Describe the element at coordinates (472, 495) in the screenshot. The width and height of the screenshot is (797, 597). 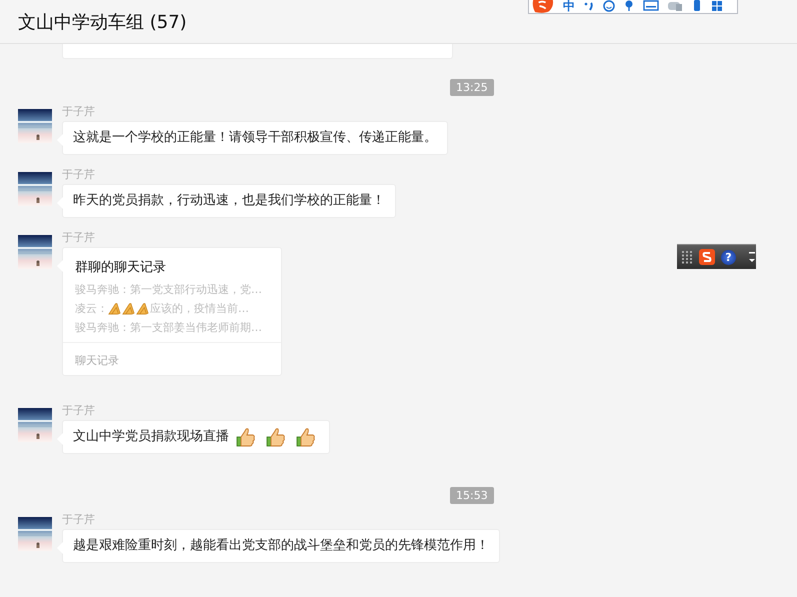
I see `timestamp: 15:53` at that location.